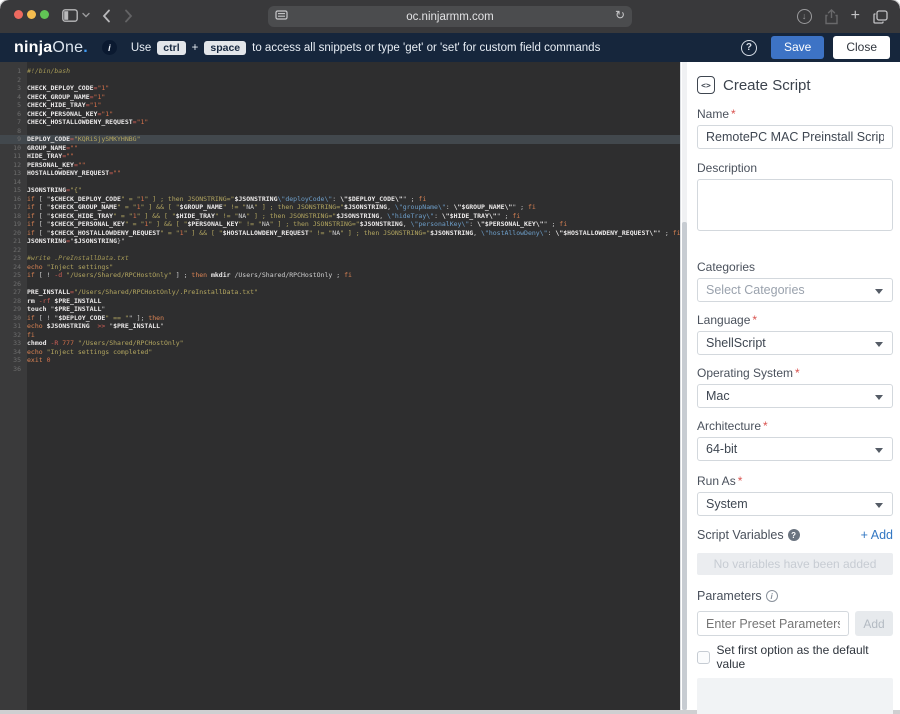  What do you see at coordinates (340, 131) in the screenshot?
I see `code-line: 8` at bounding box center [340, 131].